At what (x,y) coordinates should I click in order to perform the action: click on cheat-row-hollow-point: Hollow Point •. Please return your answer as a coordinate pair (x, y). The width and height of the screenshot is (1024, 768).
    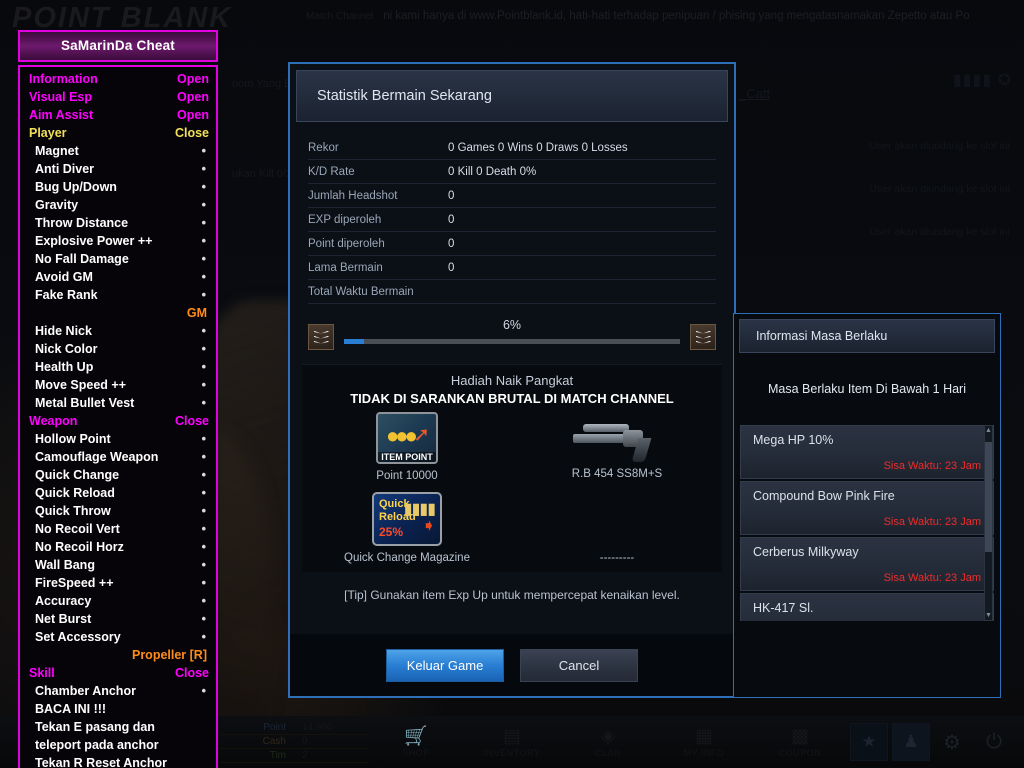
    Looking at the image, I should click on (119, 439).